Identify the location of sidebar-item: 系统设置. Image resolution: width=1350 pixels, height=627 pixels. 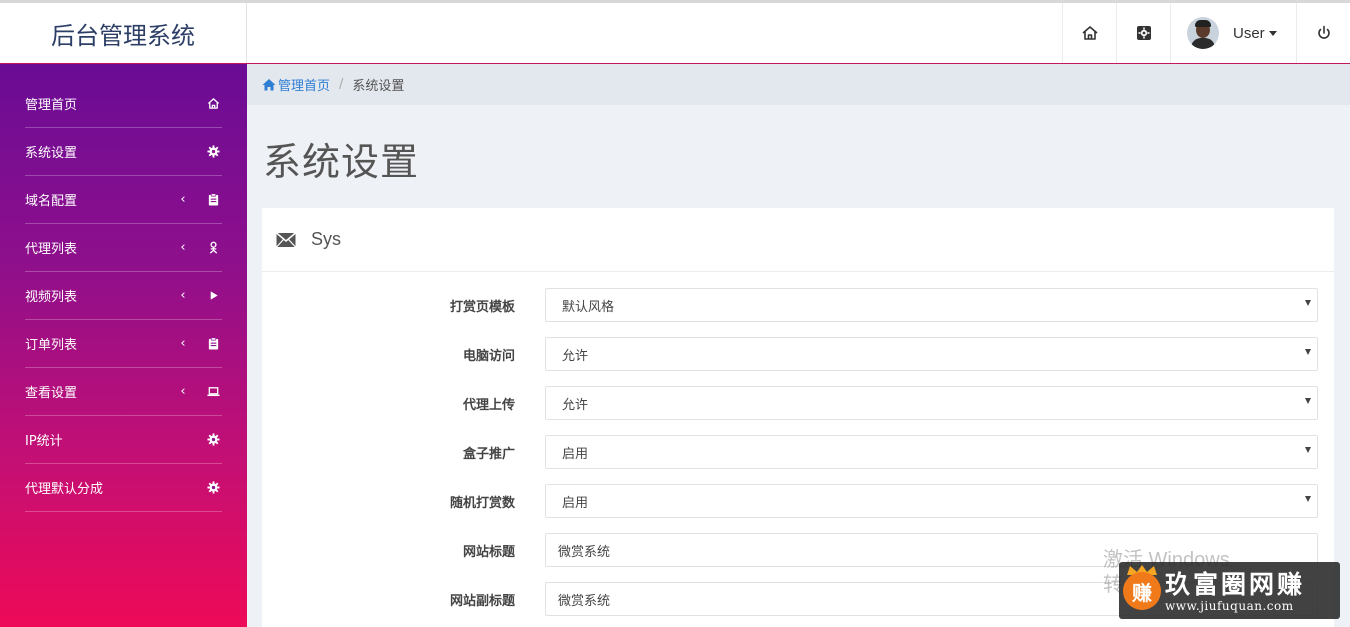
(123, 152).